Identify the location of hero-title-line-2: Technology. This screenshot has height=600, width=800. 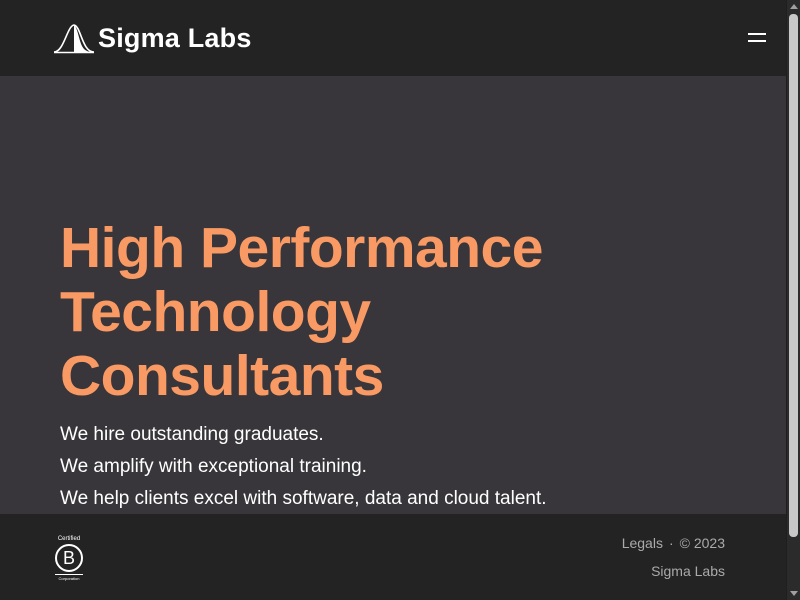
(215, 312).